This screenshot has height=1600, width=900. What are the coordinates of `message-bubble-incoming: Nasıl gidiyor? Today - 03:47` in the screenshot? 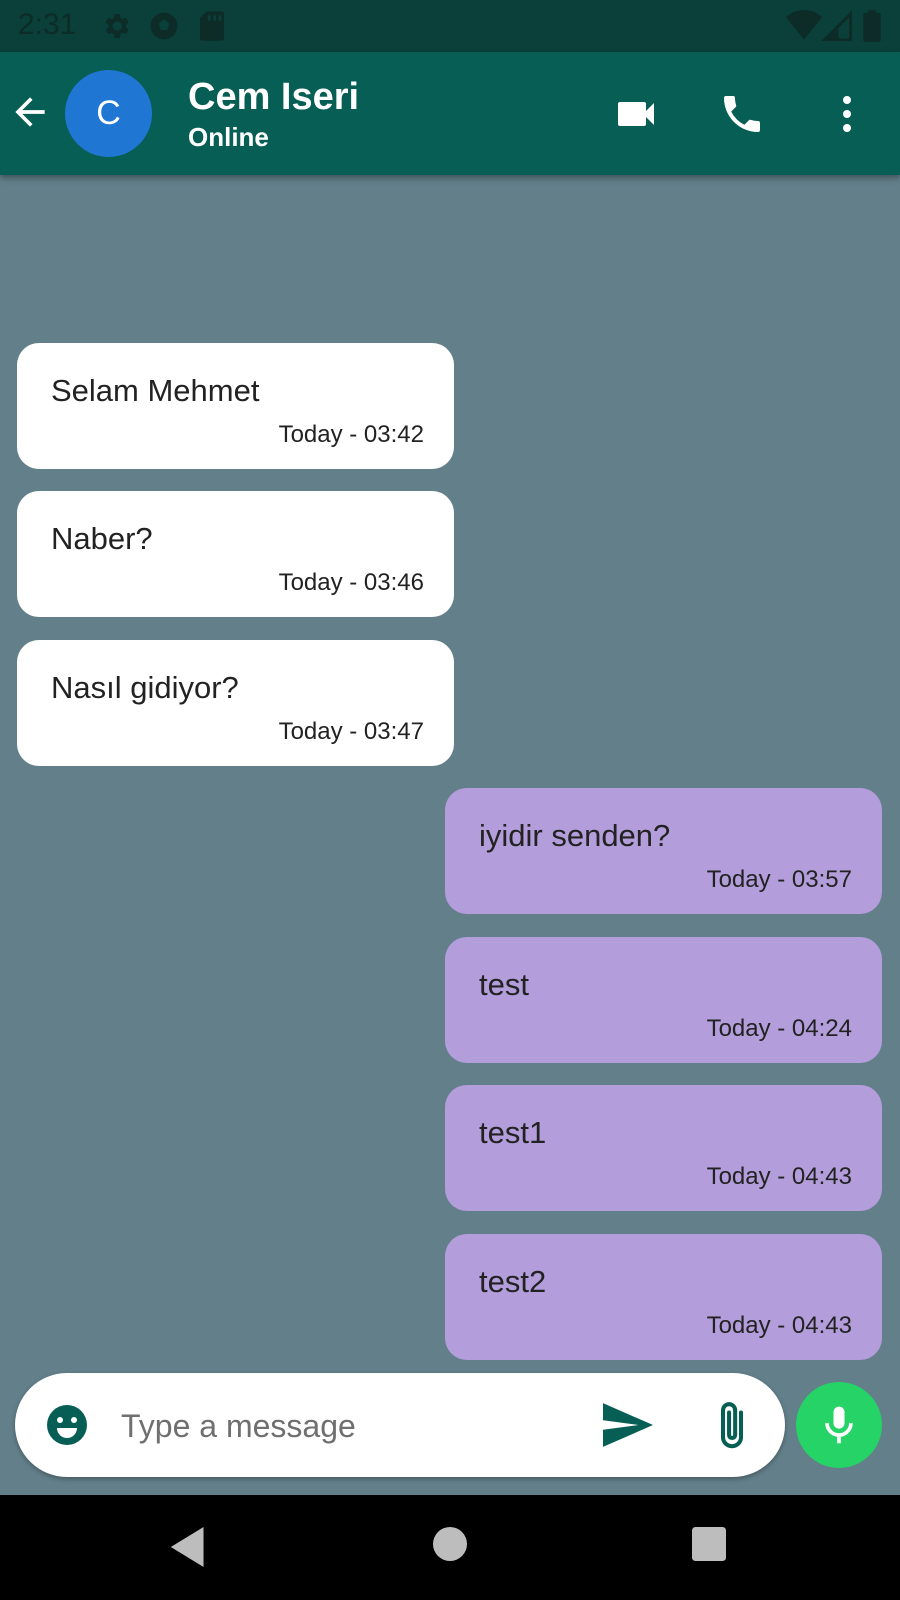 It's located at (235, 703).